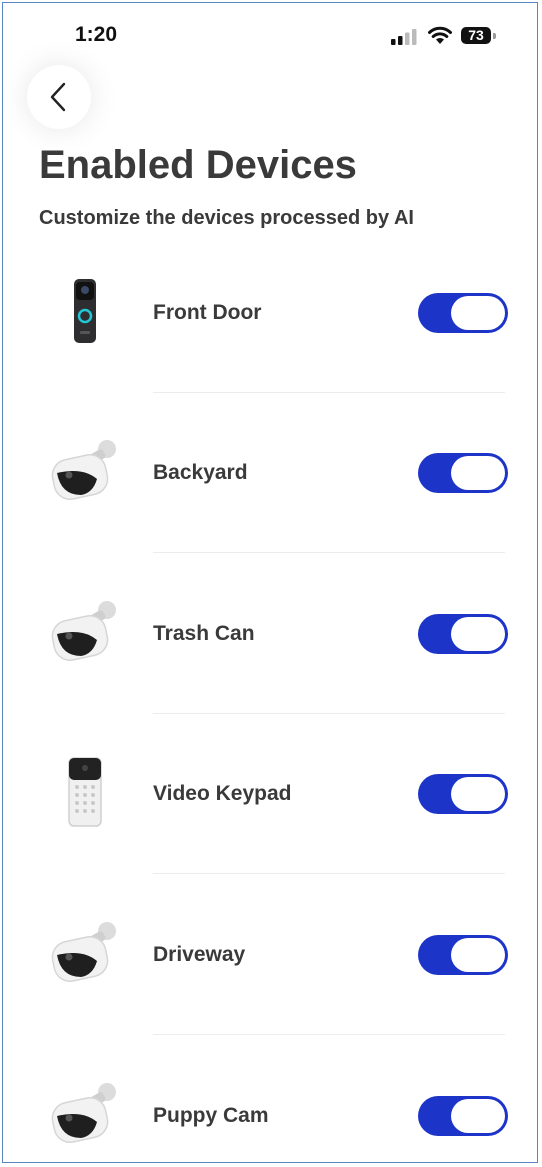 This screenshot has width=542, height=1167. I want to click on back-button, so click(59, 97).